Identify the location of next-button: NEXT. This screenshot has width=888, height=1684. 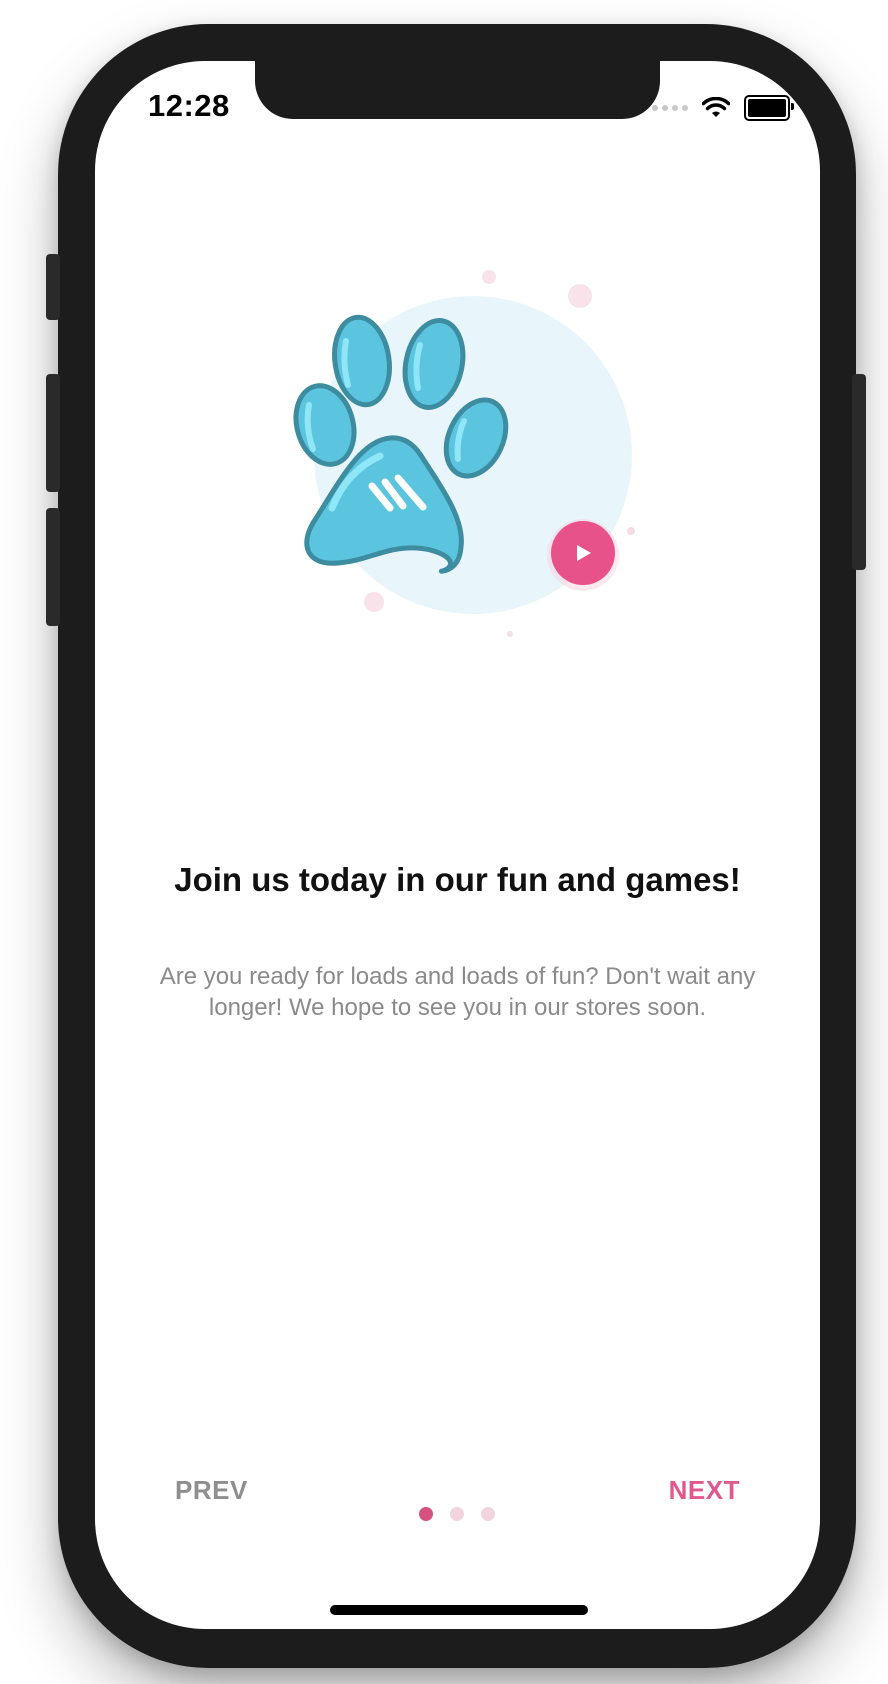
(704, 1490).